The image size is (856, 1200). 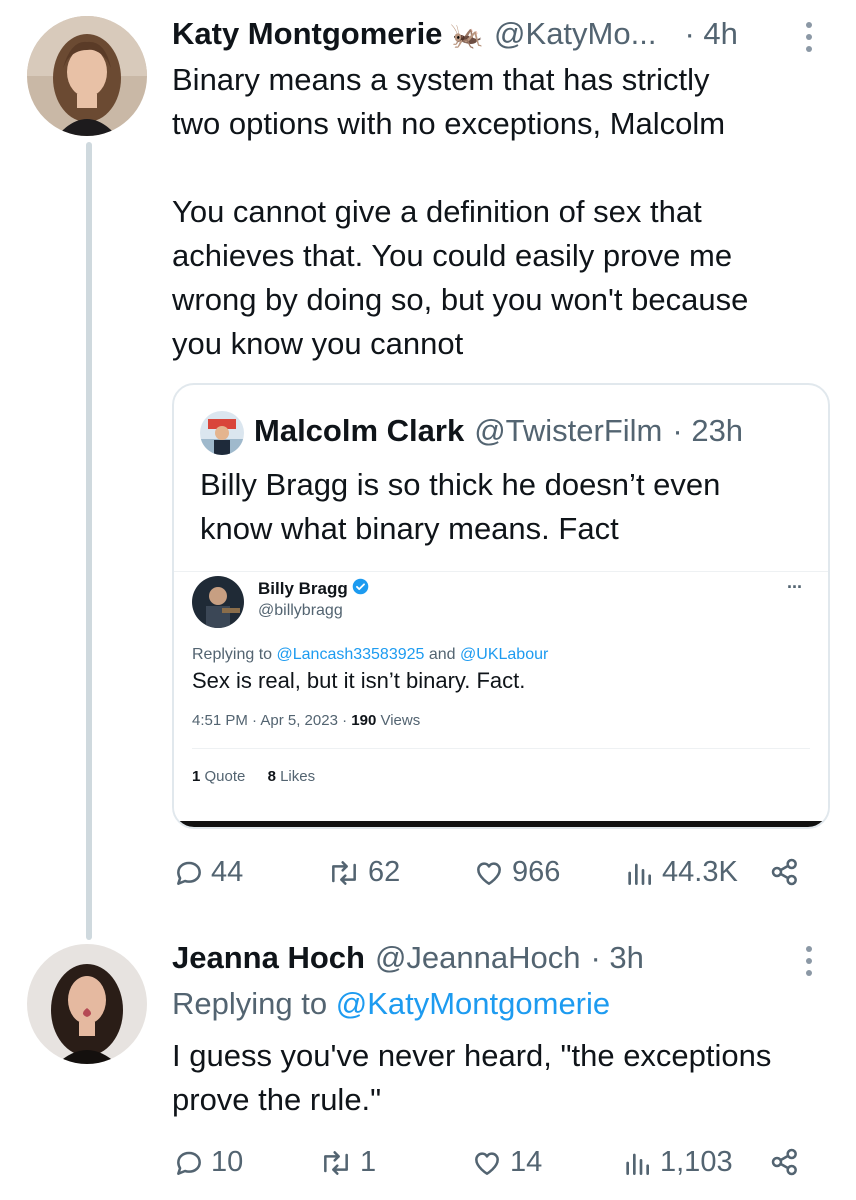 I want to click on embedded-author-handle: @billybragg, so click(x=300, y=610).